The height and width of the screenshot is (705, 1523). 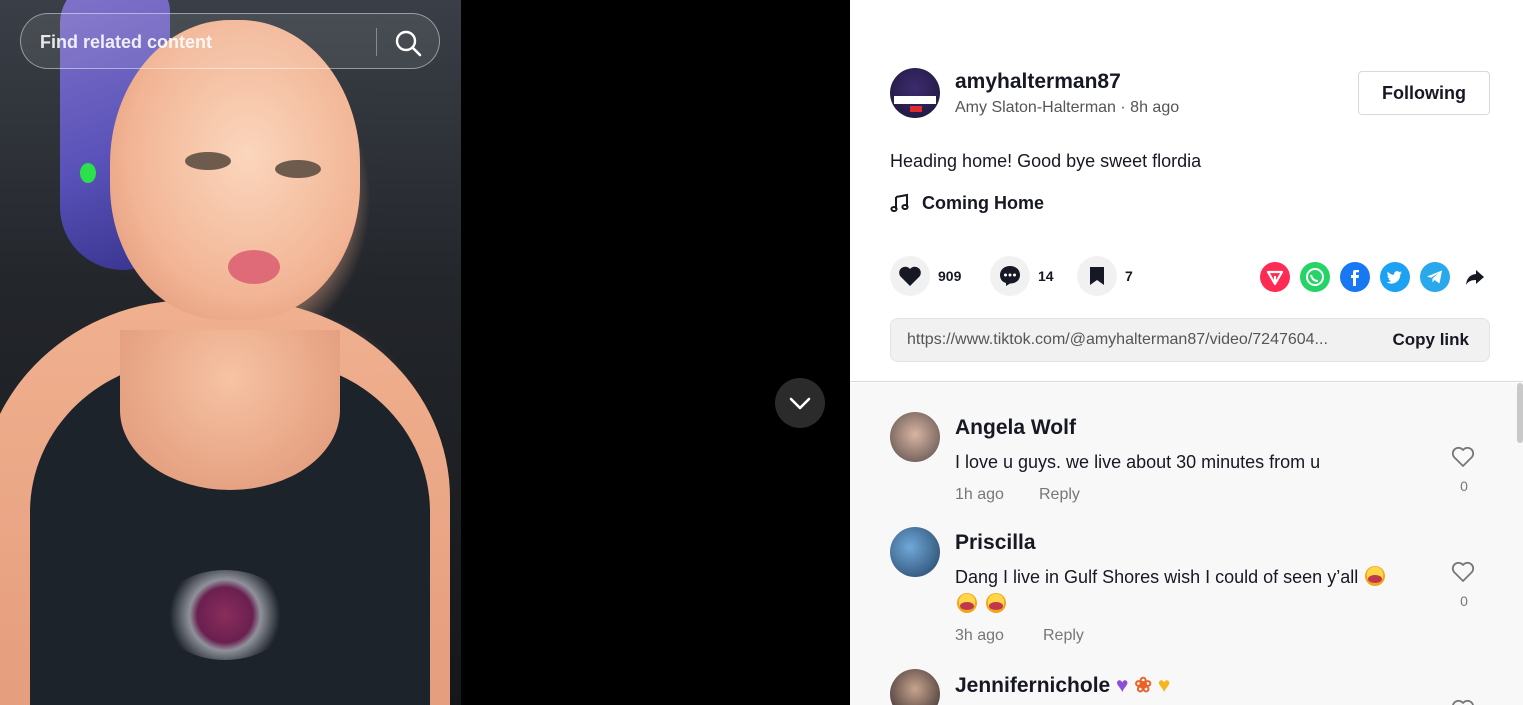 What do you see at coordinates (1038, 82) in the screenshot?
I see `author-username: amyhalterman87` at bounding box center [1038, 82].